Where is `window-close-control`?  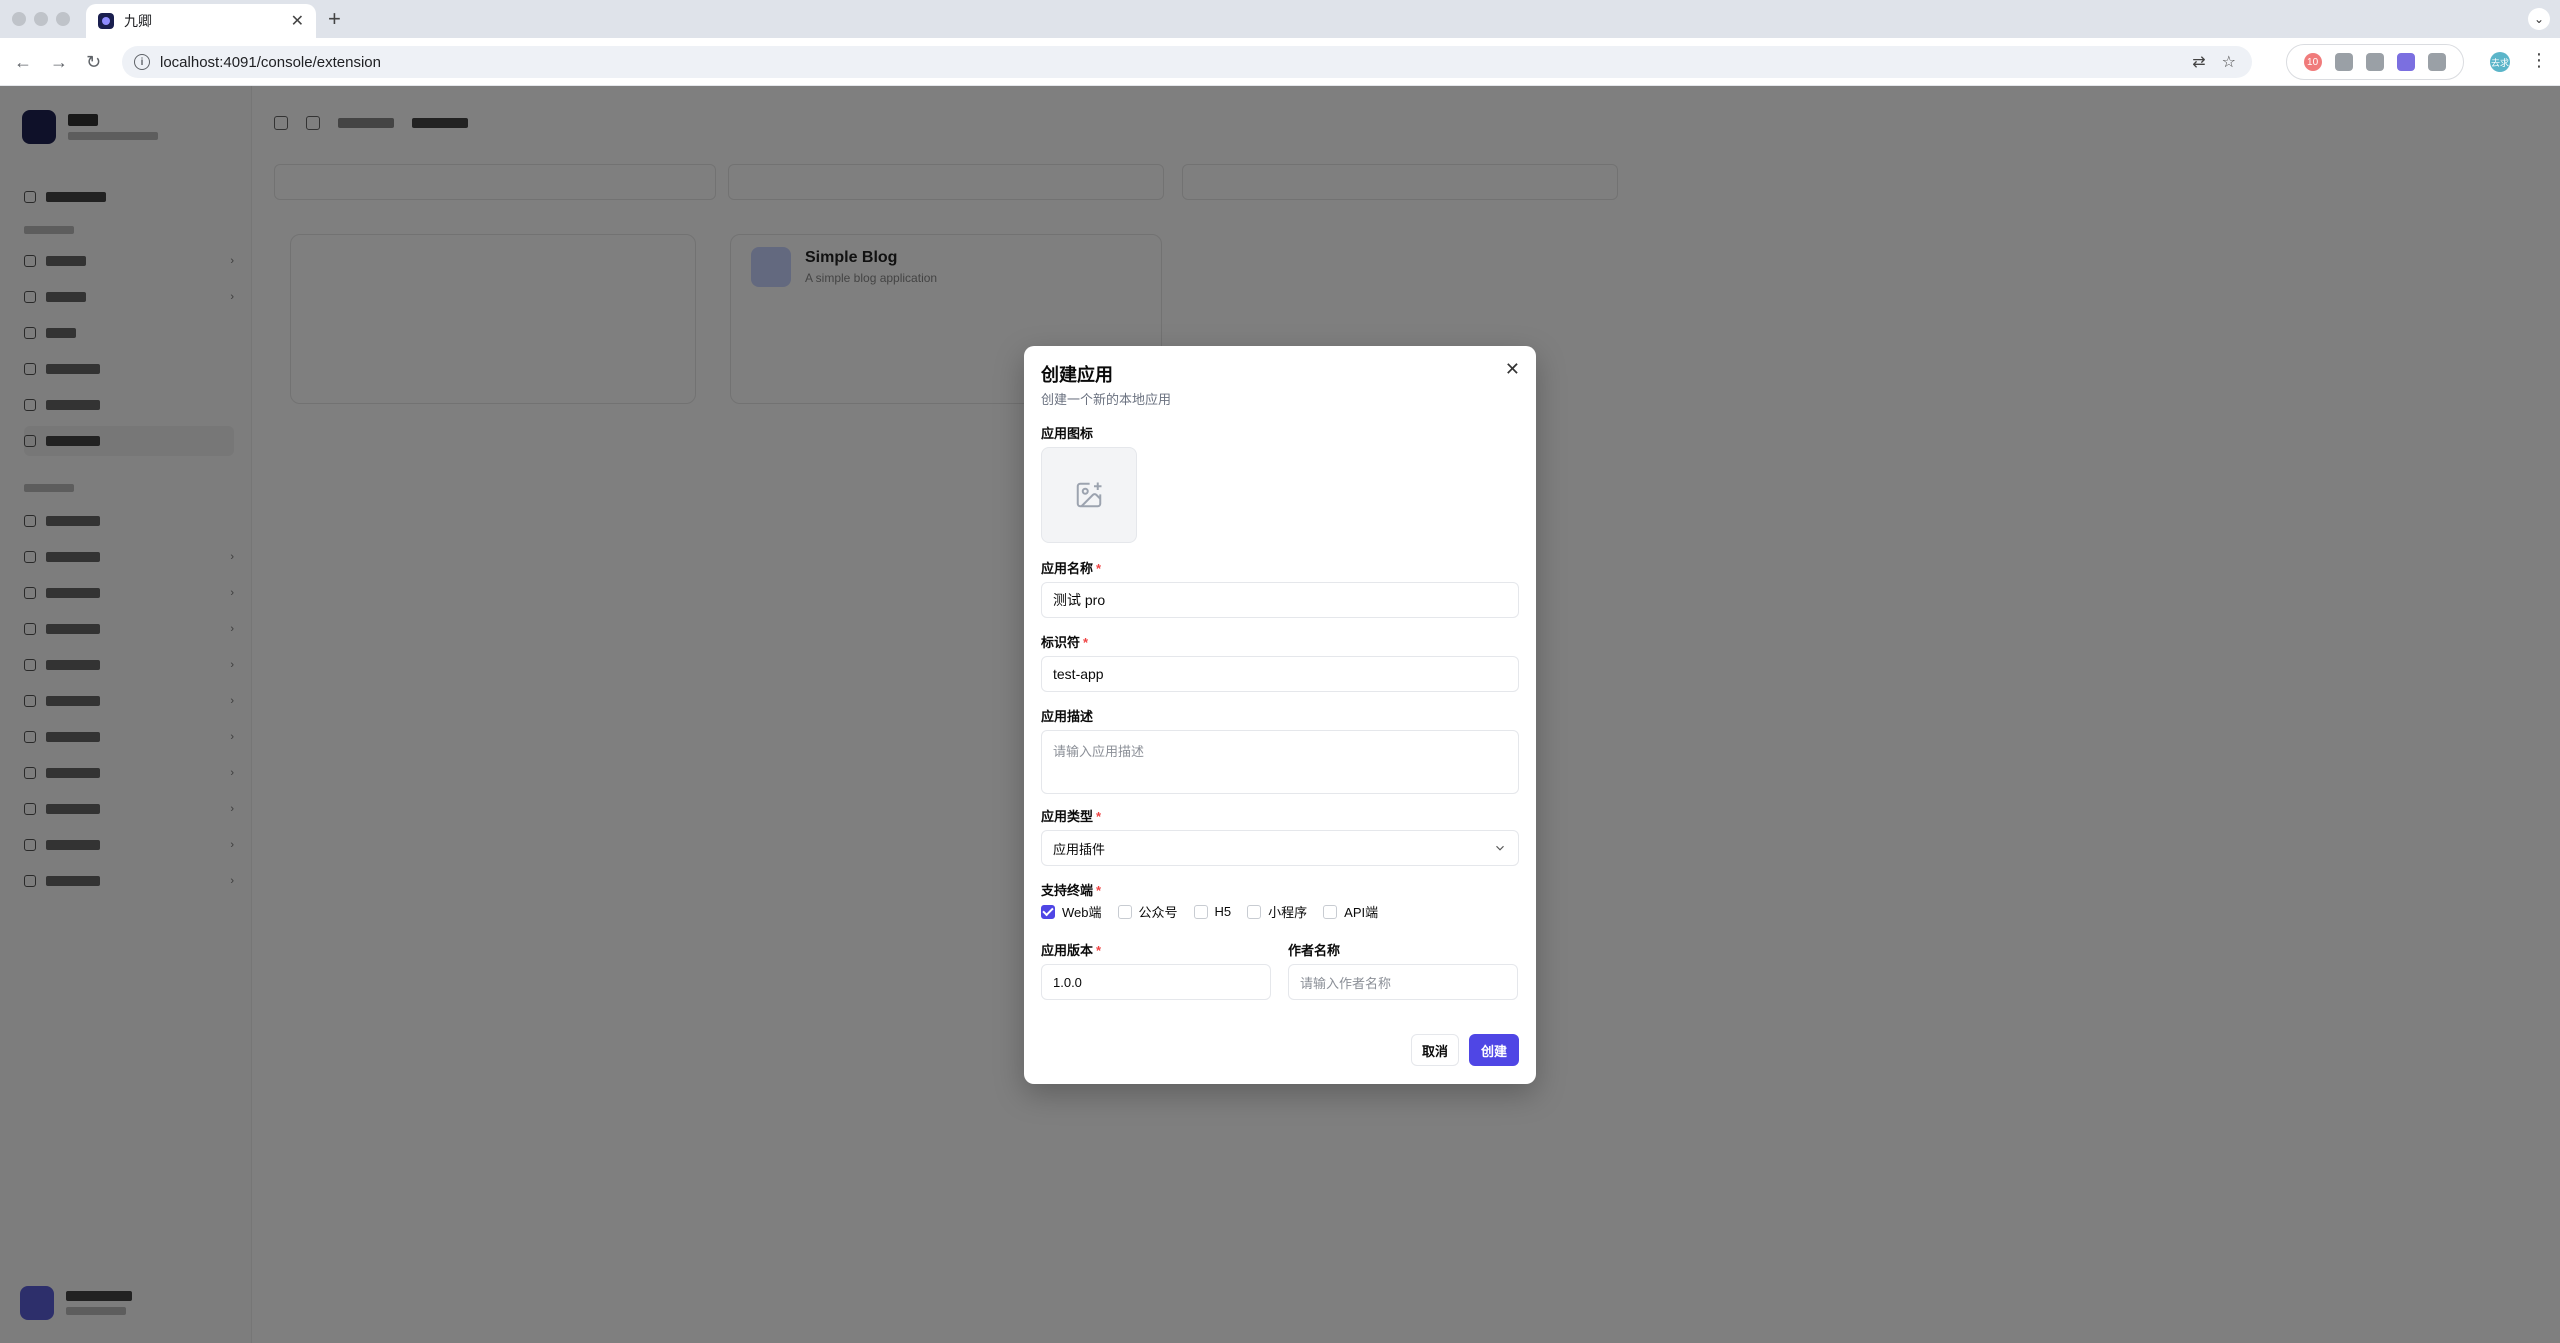 window-close-control is located at coordinates (19, 19).